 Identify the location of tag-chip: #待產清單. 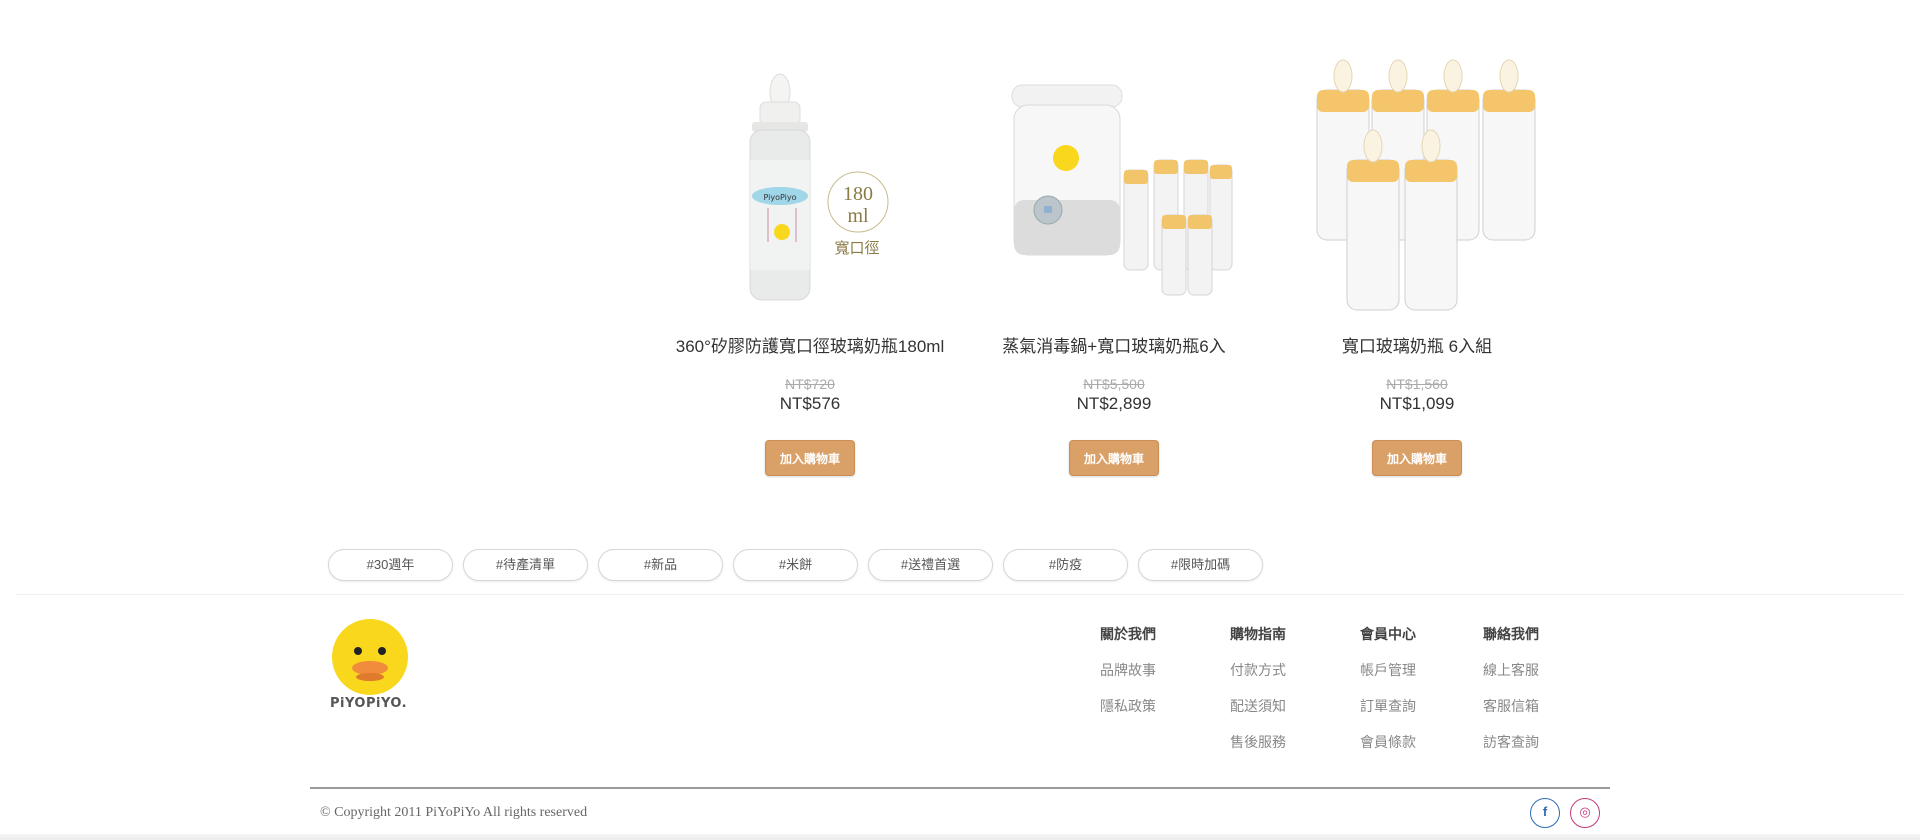
(525, 565).